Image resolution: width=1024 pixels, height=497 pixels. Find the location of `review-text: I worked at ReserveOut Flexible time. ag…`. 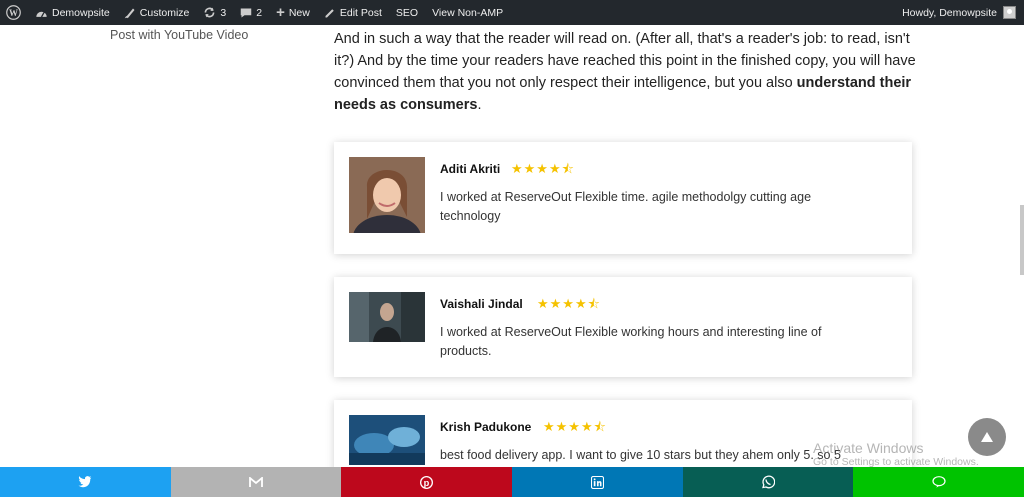

review-text: I worked at ReserveOut Flexible time. ag… is located at coordinates (626, 206).